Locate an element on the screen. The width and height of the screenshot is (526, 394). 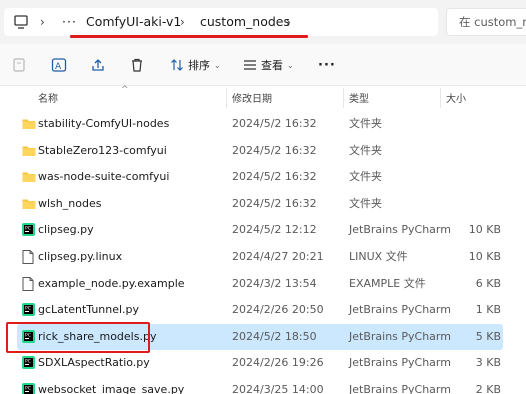
file-date: 2024/3/2 13:54 is located at coordinates (274, 283).